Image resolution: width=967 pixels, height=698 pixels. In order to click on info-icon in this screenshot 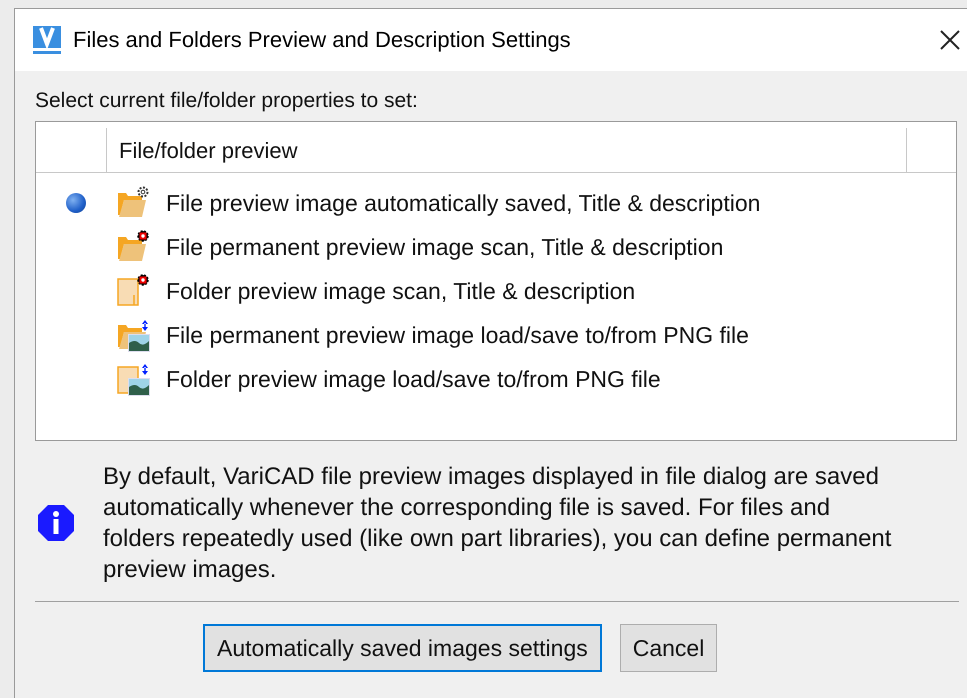, I will do `click(56, 523)`.